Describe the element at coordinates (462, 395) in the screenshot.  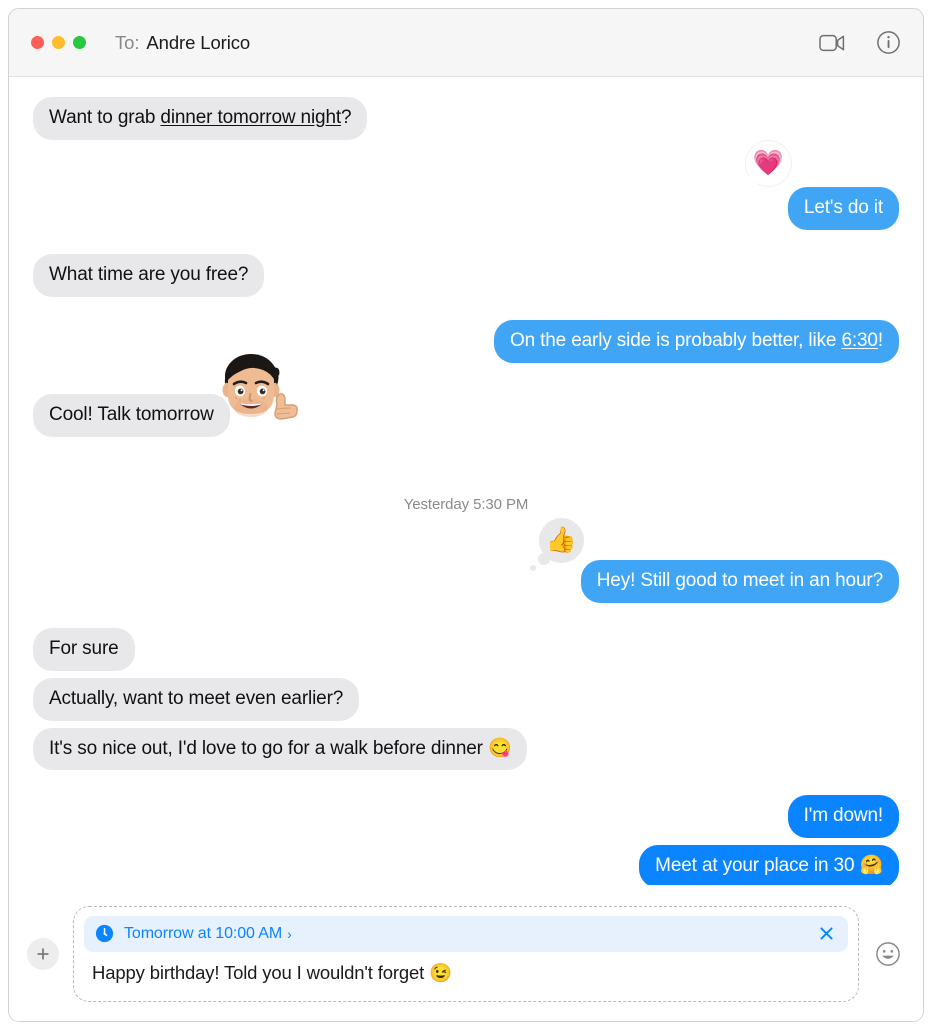
I see `message-row: Cool! Talk tomorrow` at that location.